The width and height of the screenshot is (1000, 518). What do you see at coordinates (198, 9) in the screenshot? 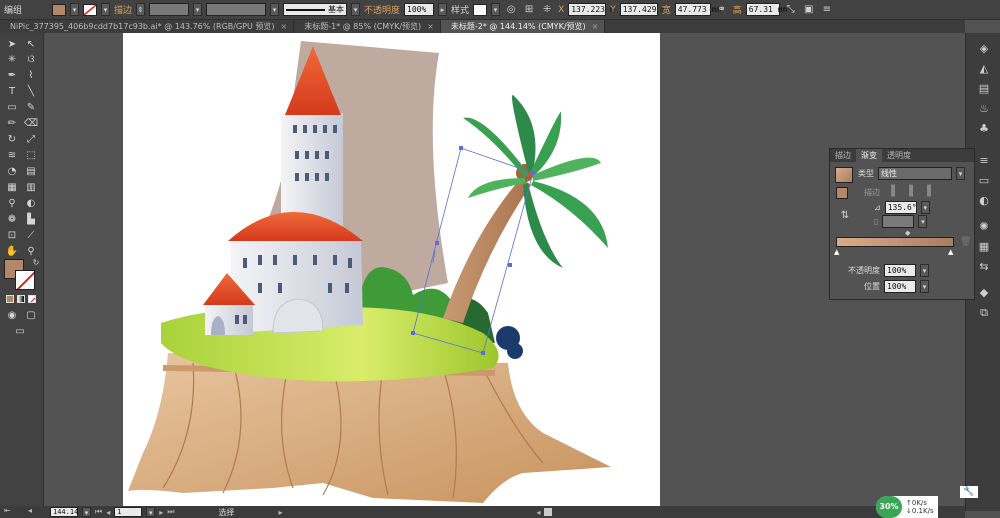
I see `stroke-weight-dropdown-icon: ▾` at bounding box center [198, 9].